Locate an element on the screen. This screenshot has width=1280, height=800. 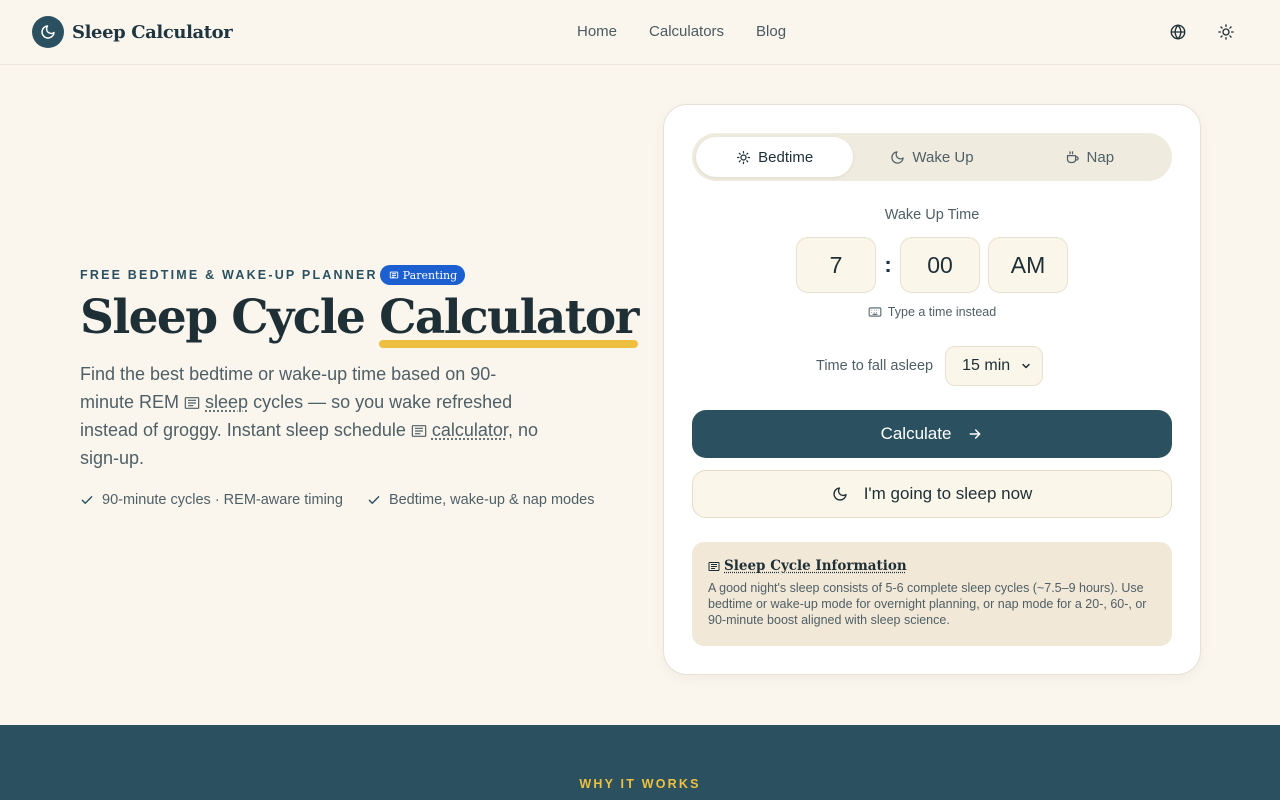
feature-check-label: Bedtime, wake-up & nap modes is located at coordinates (491, 500).